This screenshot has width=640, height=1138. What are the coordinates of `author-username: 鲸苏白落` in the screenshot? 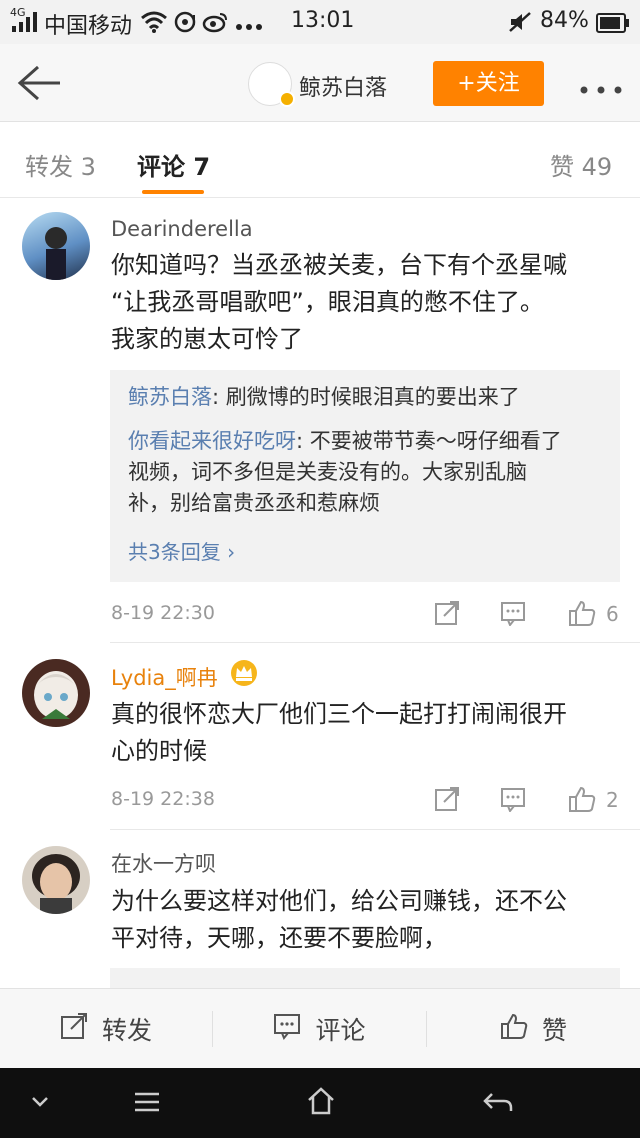 It's located at (343, 86).